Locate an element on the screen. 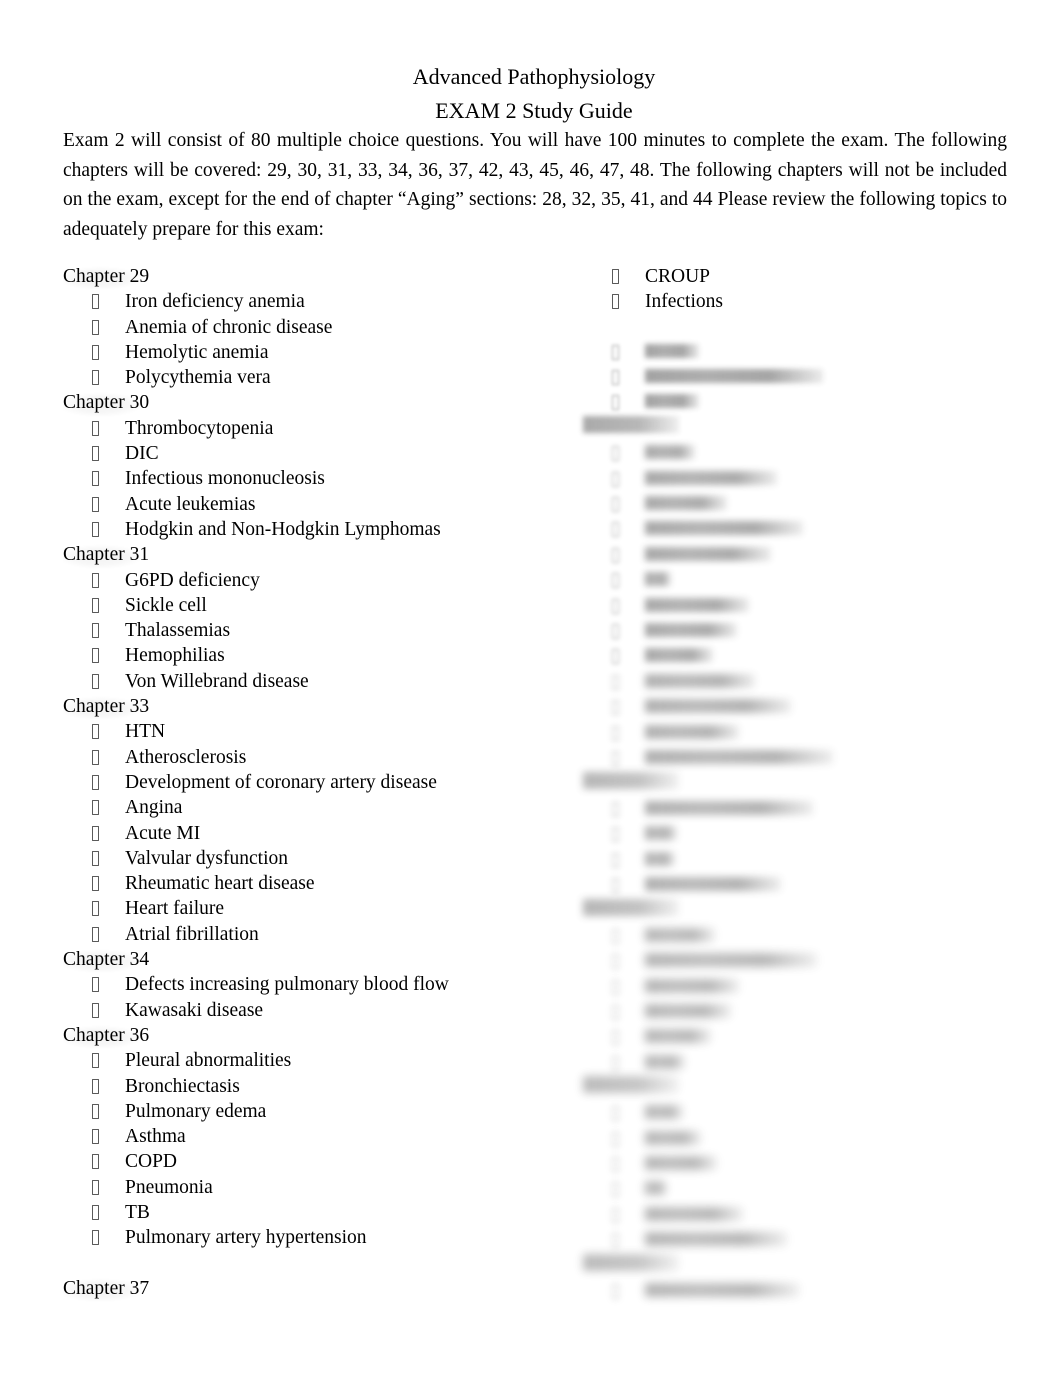  list-item-label: Pulmonary artery hypertension is located at coordinates (246, 1238).